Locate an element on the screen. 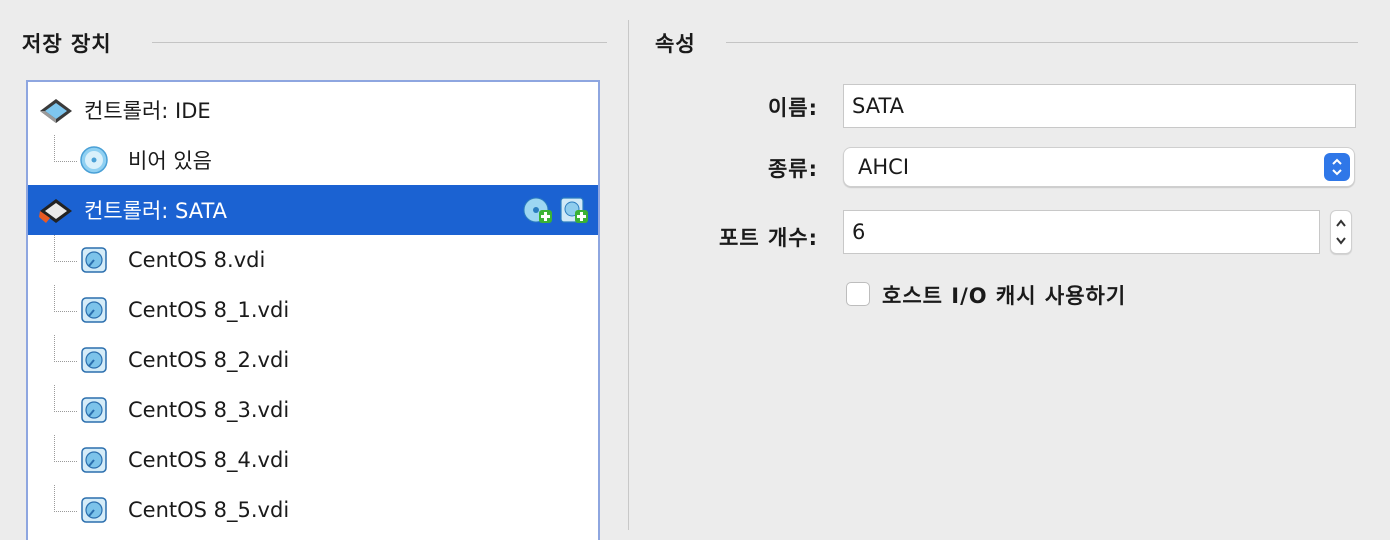  type-select-value: AHCI is located at coordinates (884, 167).